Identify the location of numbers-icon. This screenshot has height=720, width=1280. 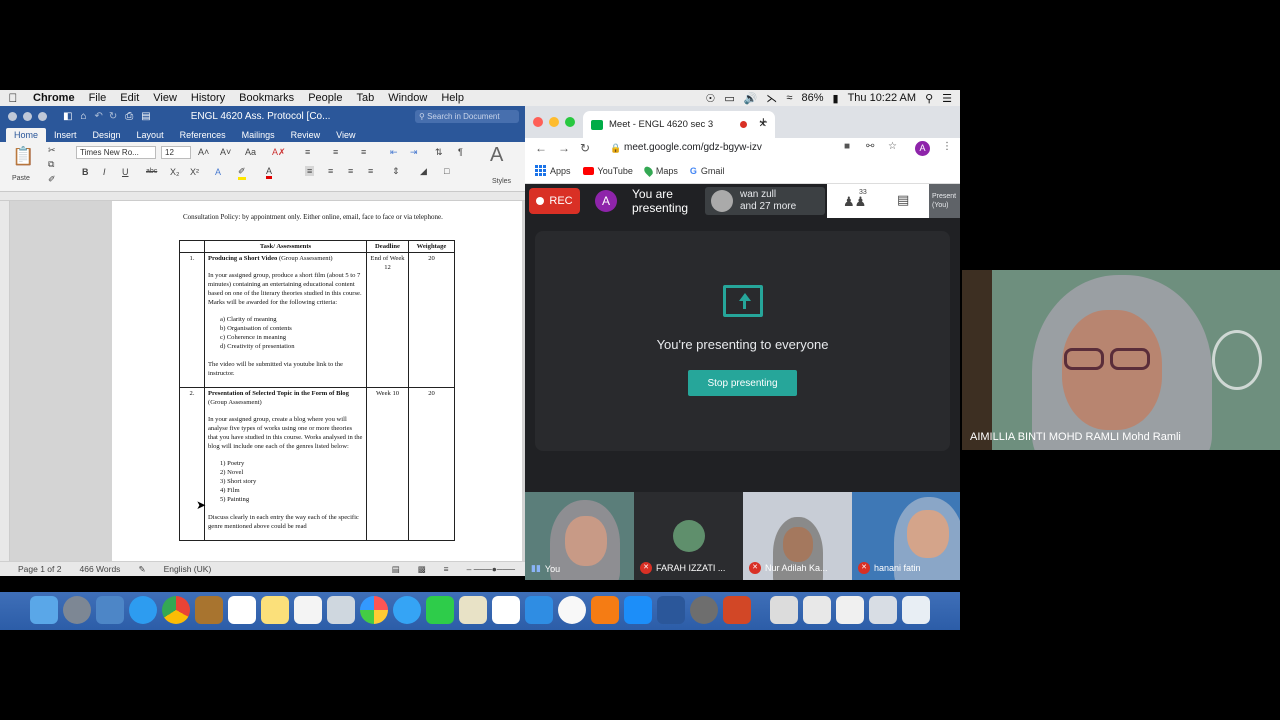
(506, 610).